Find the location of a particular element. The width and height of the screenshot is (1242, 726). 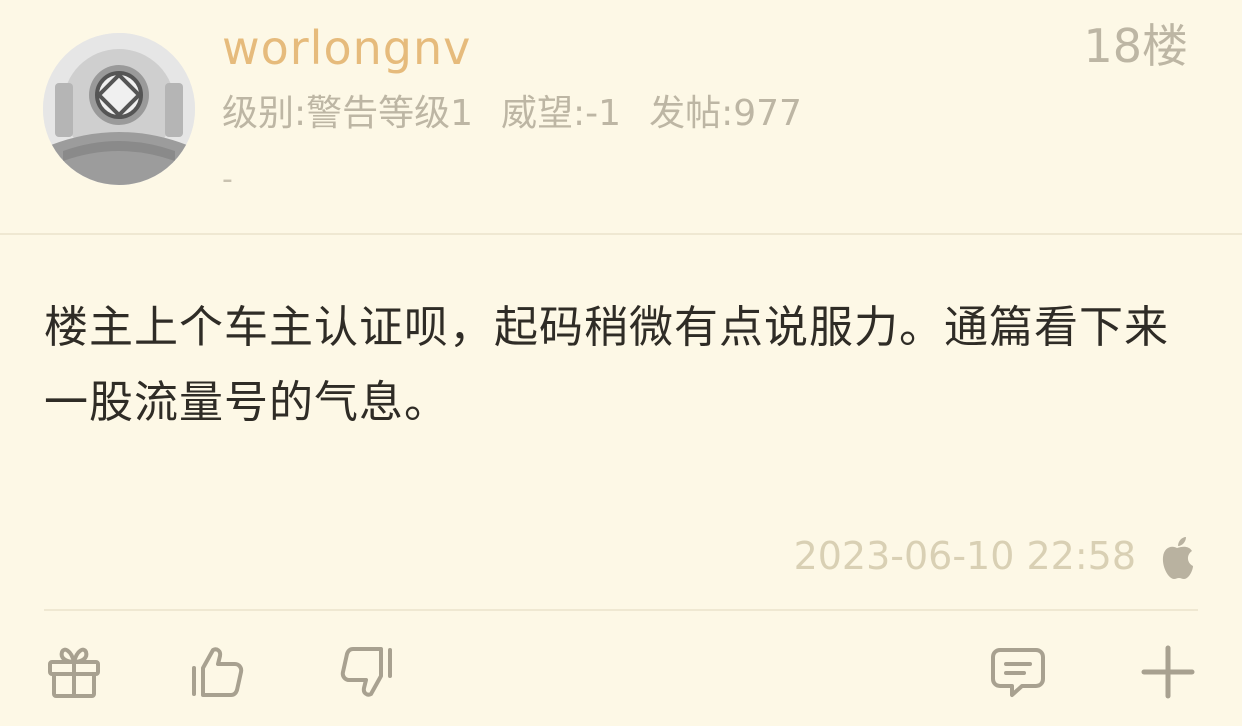

thumbs-up-icon is located at coordinates (218, 672).